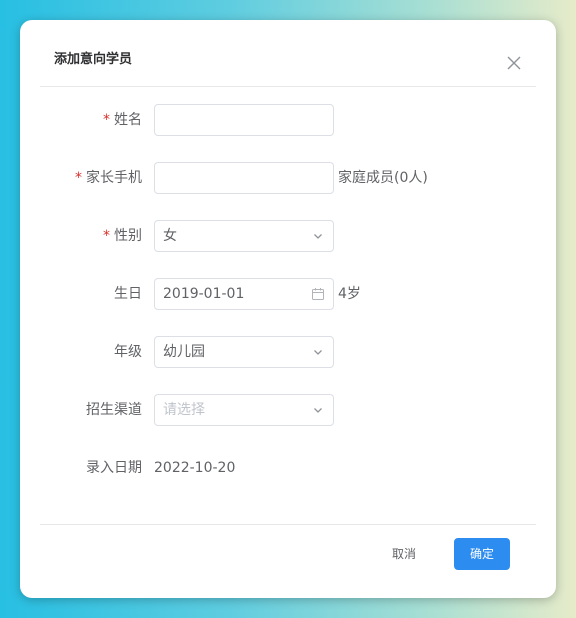  What do you see at coordinates (482, 554) in the screenshot?
I see `confirm-button: 确定` at bounding box center [482, 554].